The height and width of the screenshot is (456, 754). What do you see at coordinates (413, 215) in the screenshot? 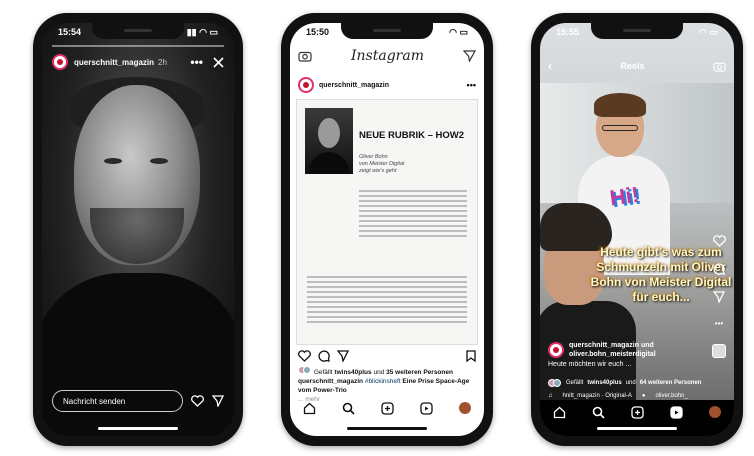
I see `magazine-text-block` at bounding box center [413, 215].